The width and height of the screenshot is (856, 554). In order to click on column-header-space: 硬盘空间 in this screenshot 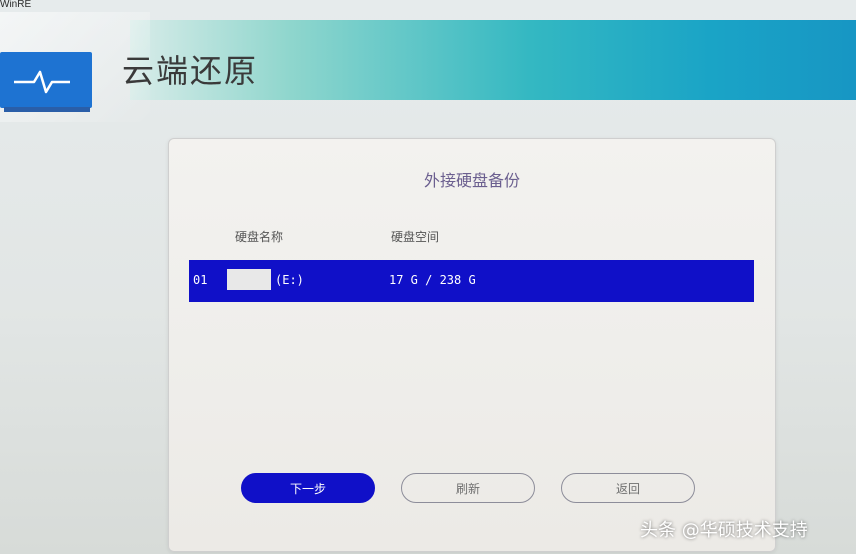, I will do `click(415, 237)`.